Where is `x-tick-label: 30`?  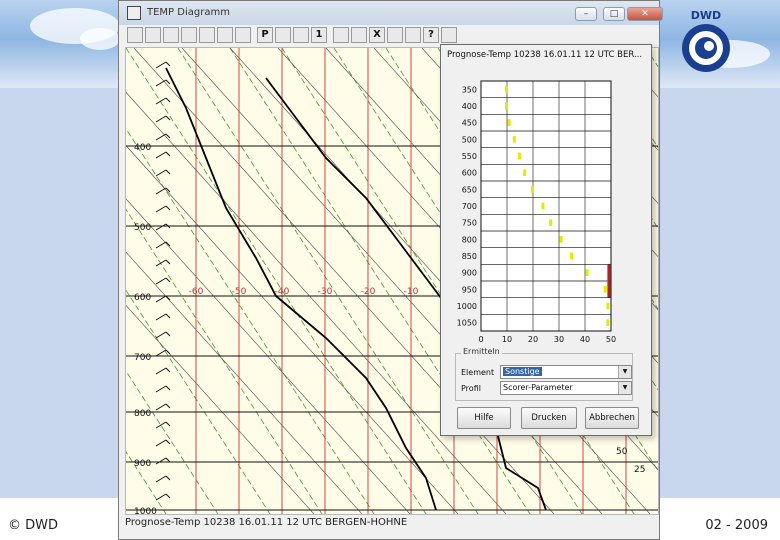 x-tick-label: 30 is located at coordinates (559, 339).